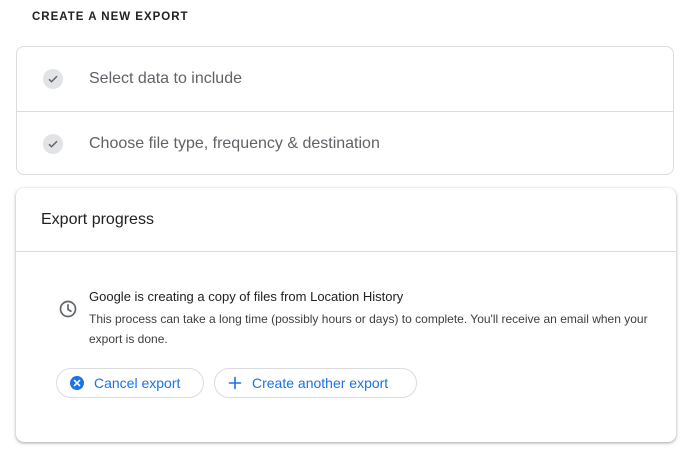 The width and height of the screenshot is (694, 454). I want to click on create-another-export-button: Create another export, so click(315, 383).